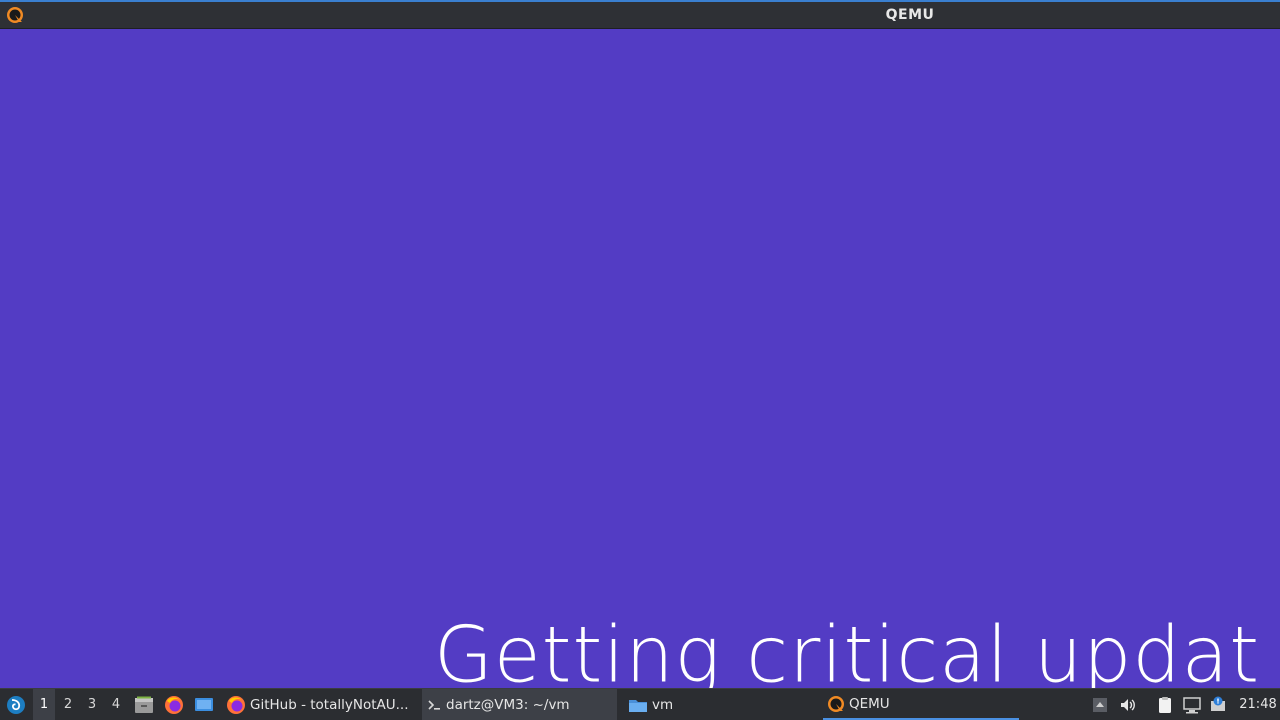  What do you see at coordinates (508, 704) in the screenshot?
I see `task-label: dartz@VM3: ~/vm` at bounding box center [508, 704].